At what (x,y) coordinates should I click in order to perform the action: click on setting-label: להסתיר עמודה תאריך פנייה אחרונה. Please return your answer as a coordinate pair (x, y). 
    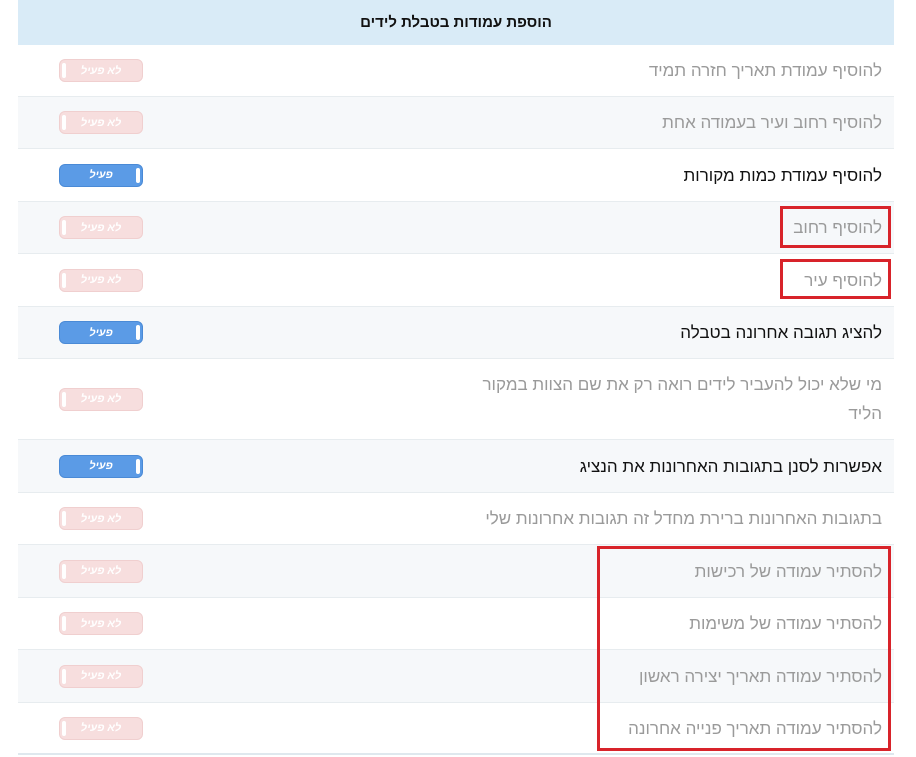
    Looking at the image, I should click on (755, 728).